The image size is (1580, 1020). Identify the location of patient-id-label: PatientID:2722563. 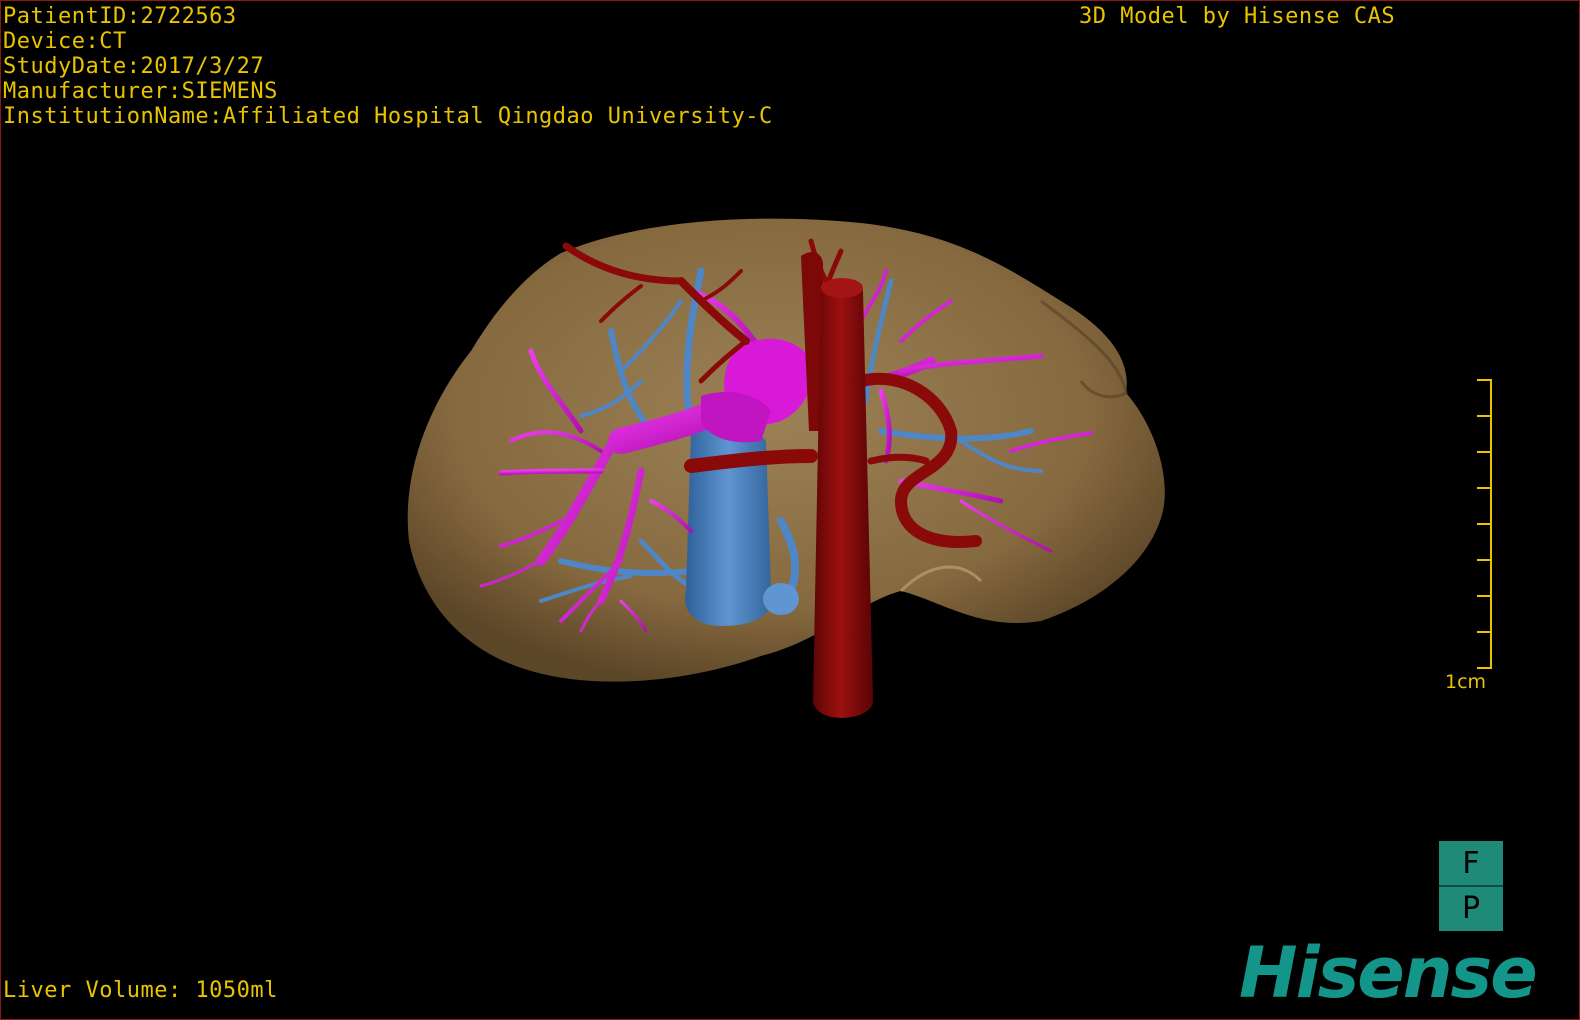
(120, 16).